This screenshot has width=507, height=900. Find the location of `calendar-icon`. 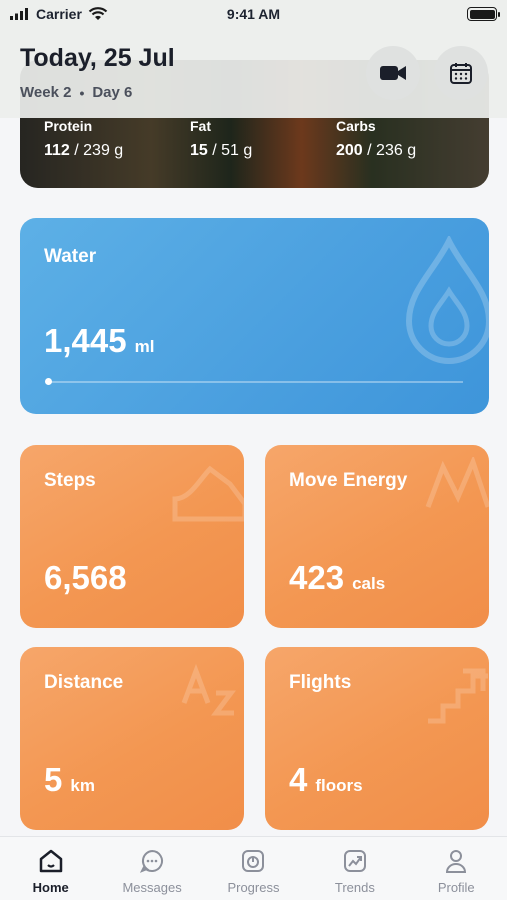

calendar-icon is located at coordinates (461, 73).